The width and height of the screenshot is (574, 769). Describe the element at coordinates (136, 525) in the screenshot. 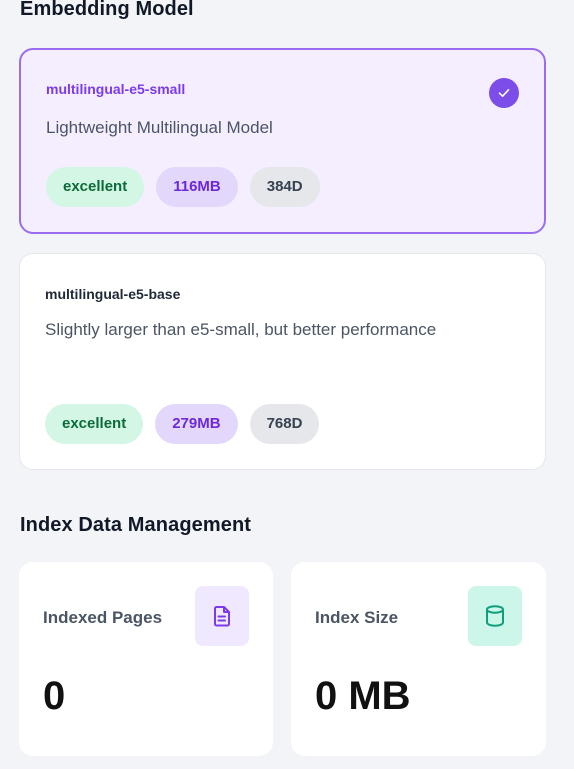

I see `index-data-management-heading: Index Data Management` at that location.